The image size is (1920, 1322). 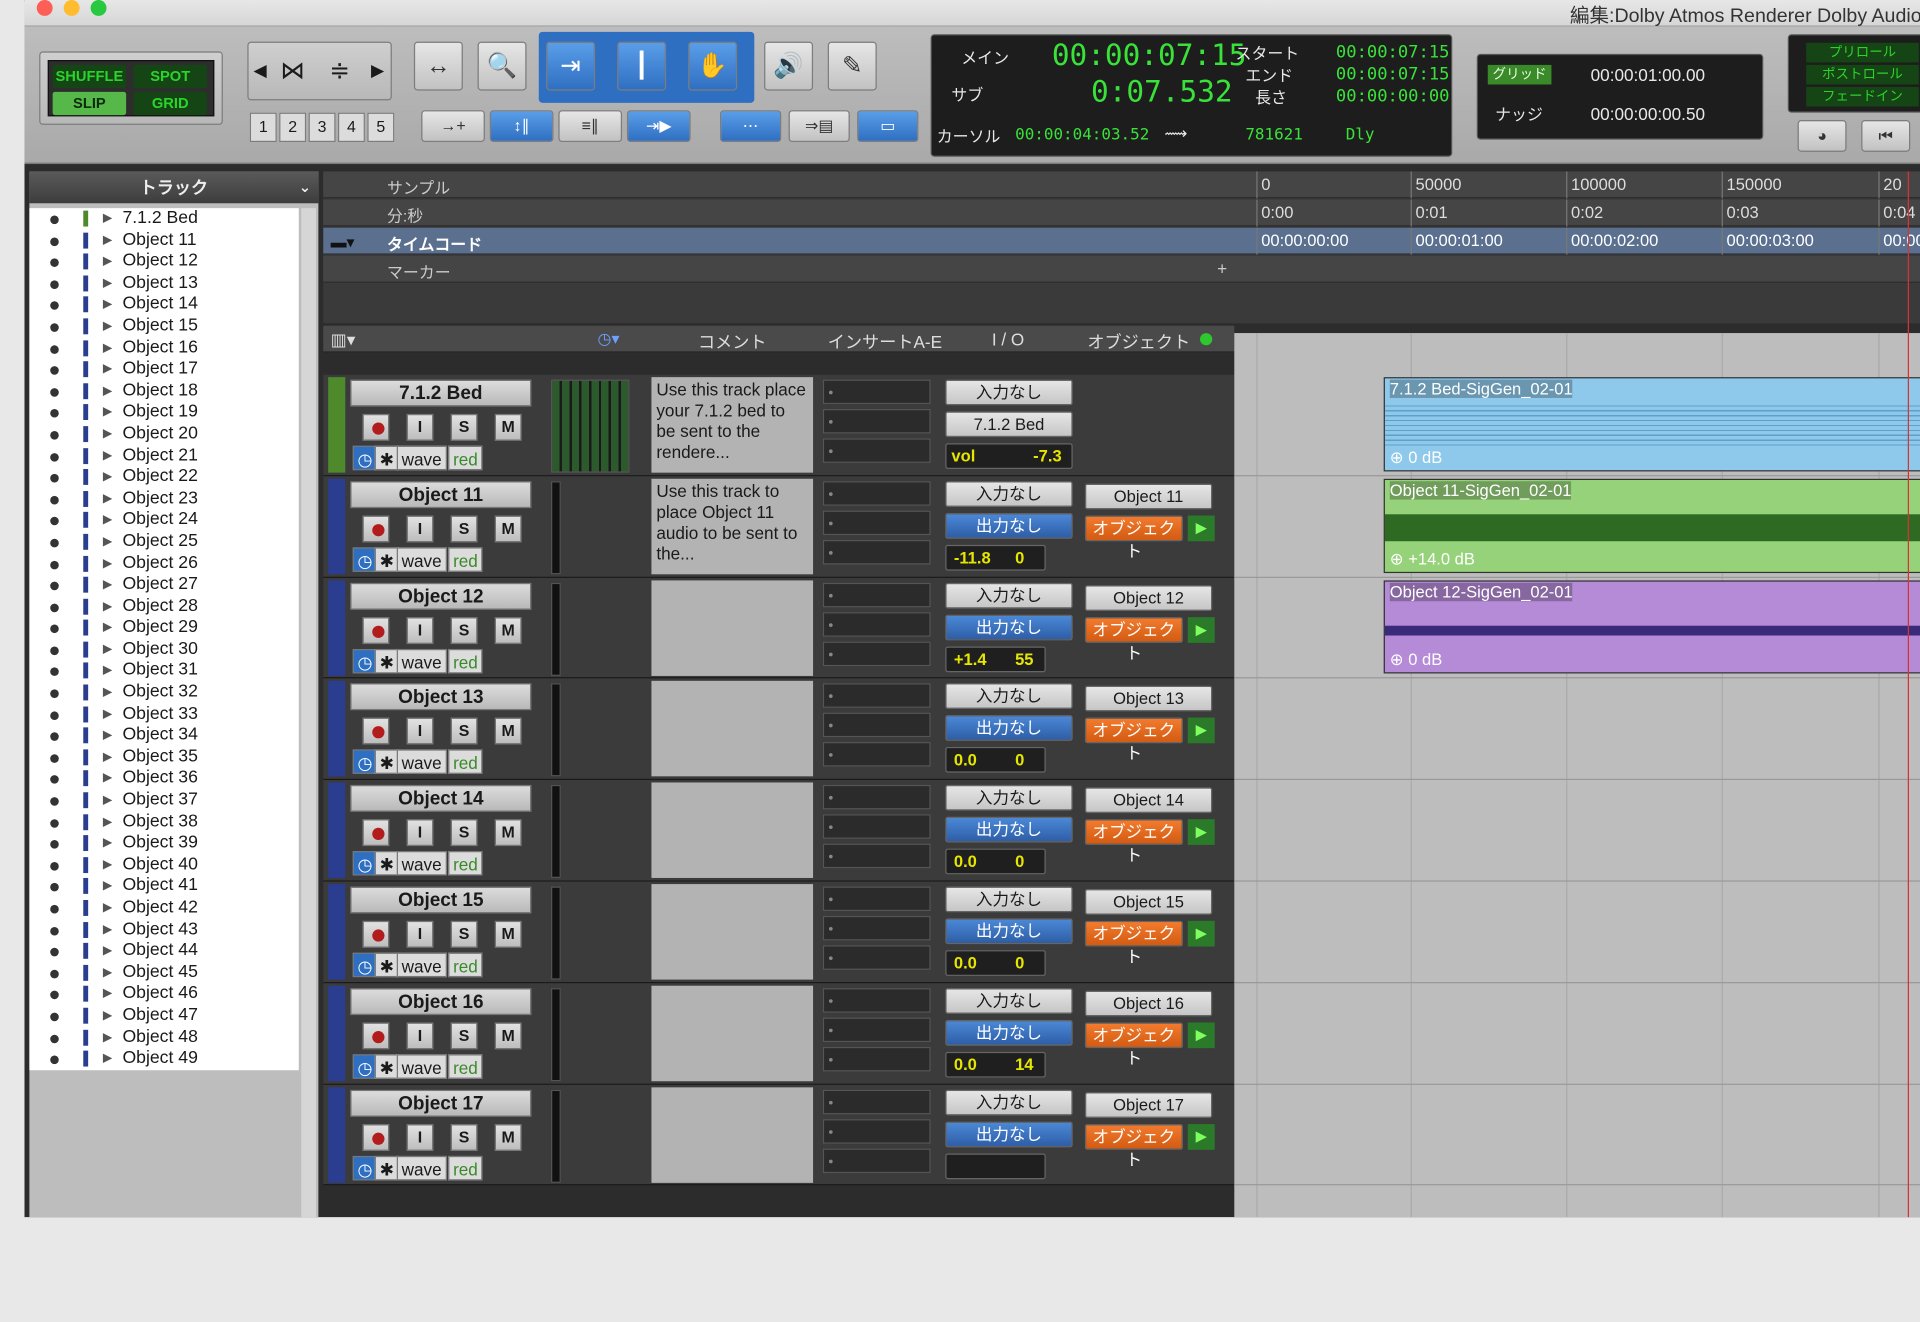 What do you see at coordinates (174, 187) in the screenshot?
I see `track-list-header: トラック ⌄` at bounding box center [174, 187].